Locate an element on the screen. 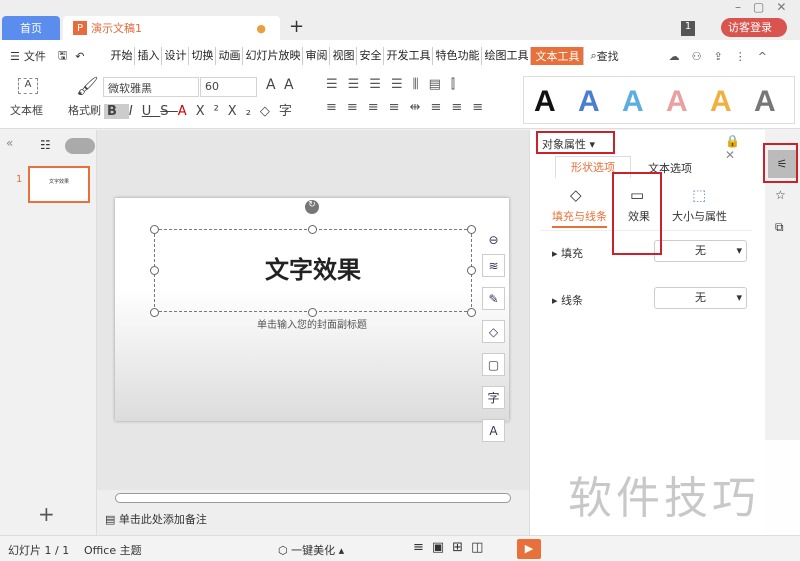  tab-label: 演示文稿1 is located at coordinates (116, 28).